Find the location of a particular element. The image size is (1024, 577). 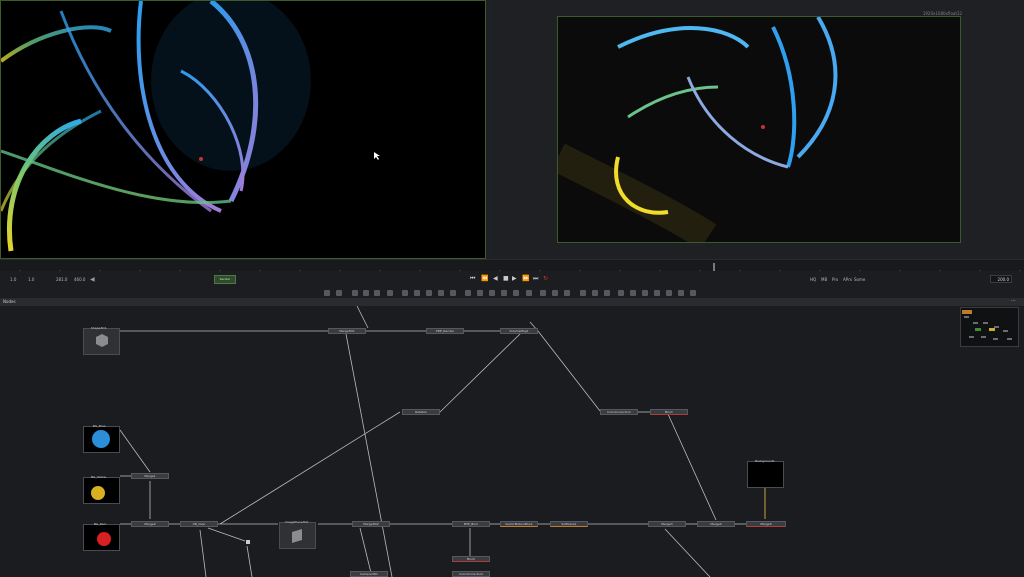

current-frame-field: 200.0 is located at coordinates (1001, 279).